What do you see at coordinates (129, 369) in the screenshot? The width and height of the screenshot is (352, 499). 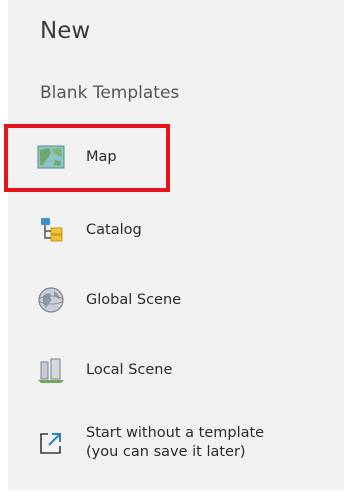 I see `template-local-scene-label: Local Scene` at bounding box center [129, 369].